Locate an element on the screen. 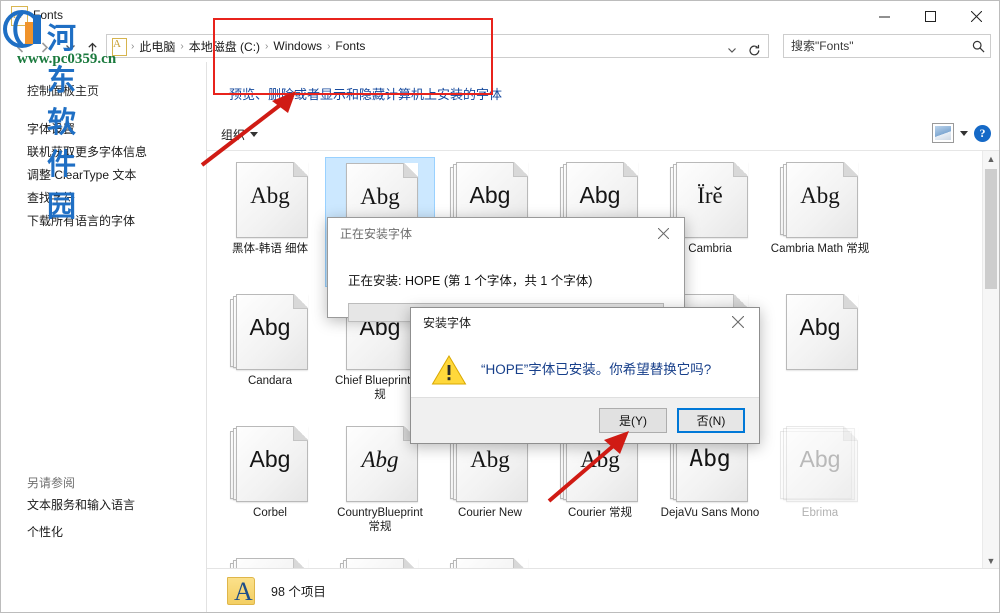 Image resolution: width=1000 pixels, height=613 pixels. no-button: 否(N) is located at coordinates (711, 420).